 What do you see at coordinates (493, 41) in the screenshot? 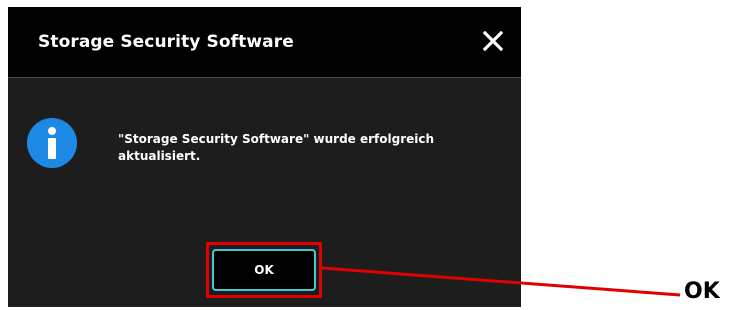
I see `close-icon` at bounding box center [493, 41].